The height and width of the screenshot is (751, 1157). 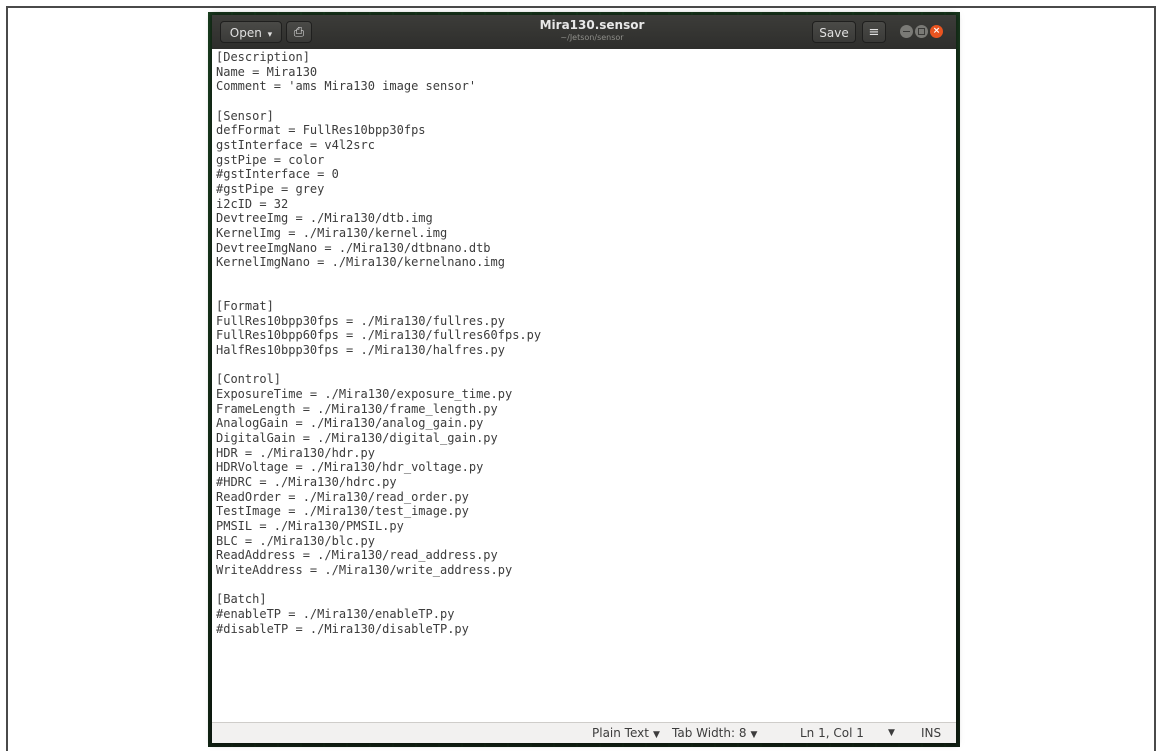 I want to click on close-icon: ×, so click(x=936, y=31).